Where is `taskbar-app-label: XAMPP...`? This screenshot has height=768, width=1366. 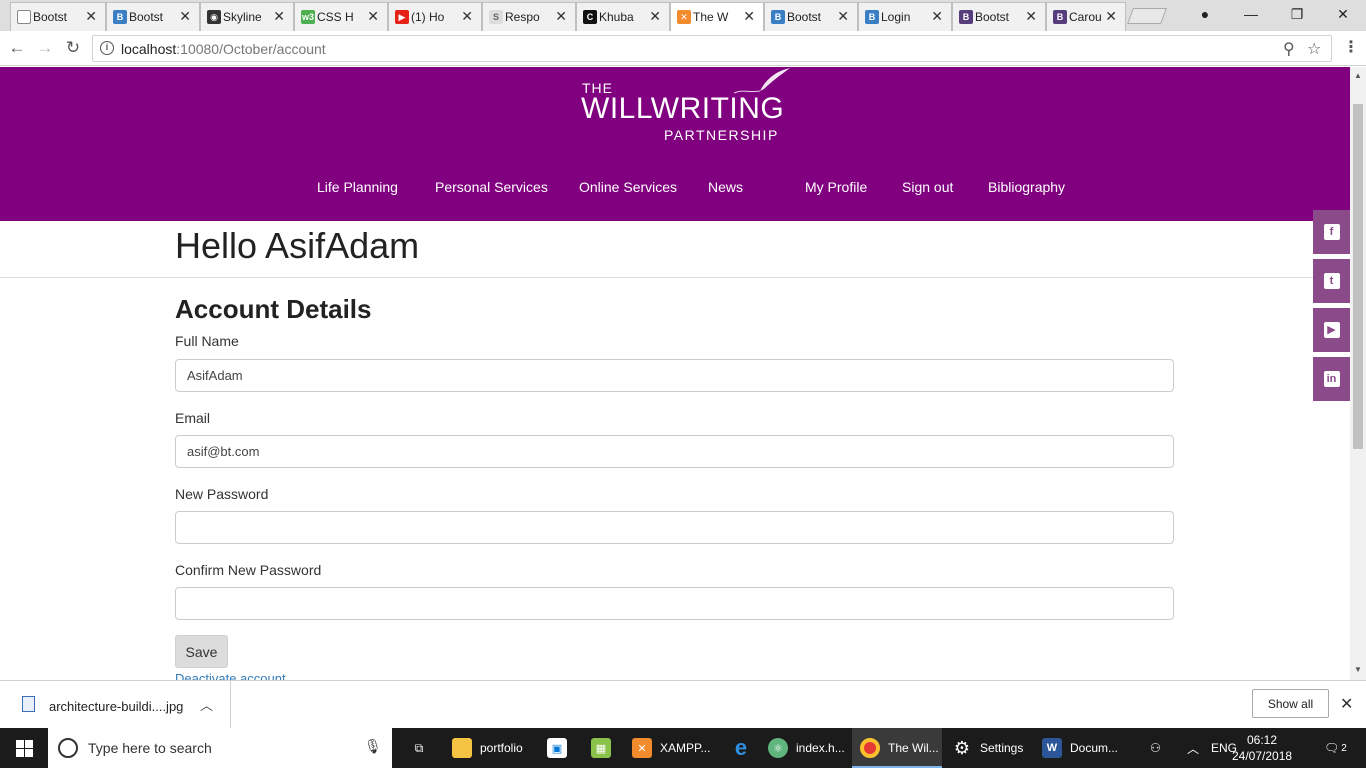
taskbar-app-label: XAMPP... is located at coordinates (685, 748).